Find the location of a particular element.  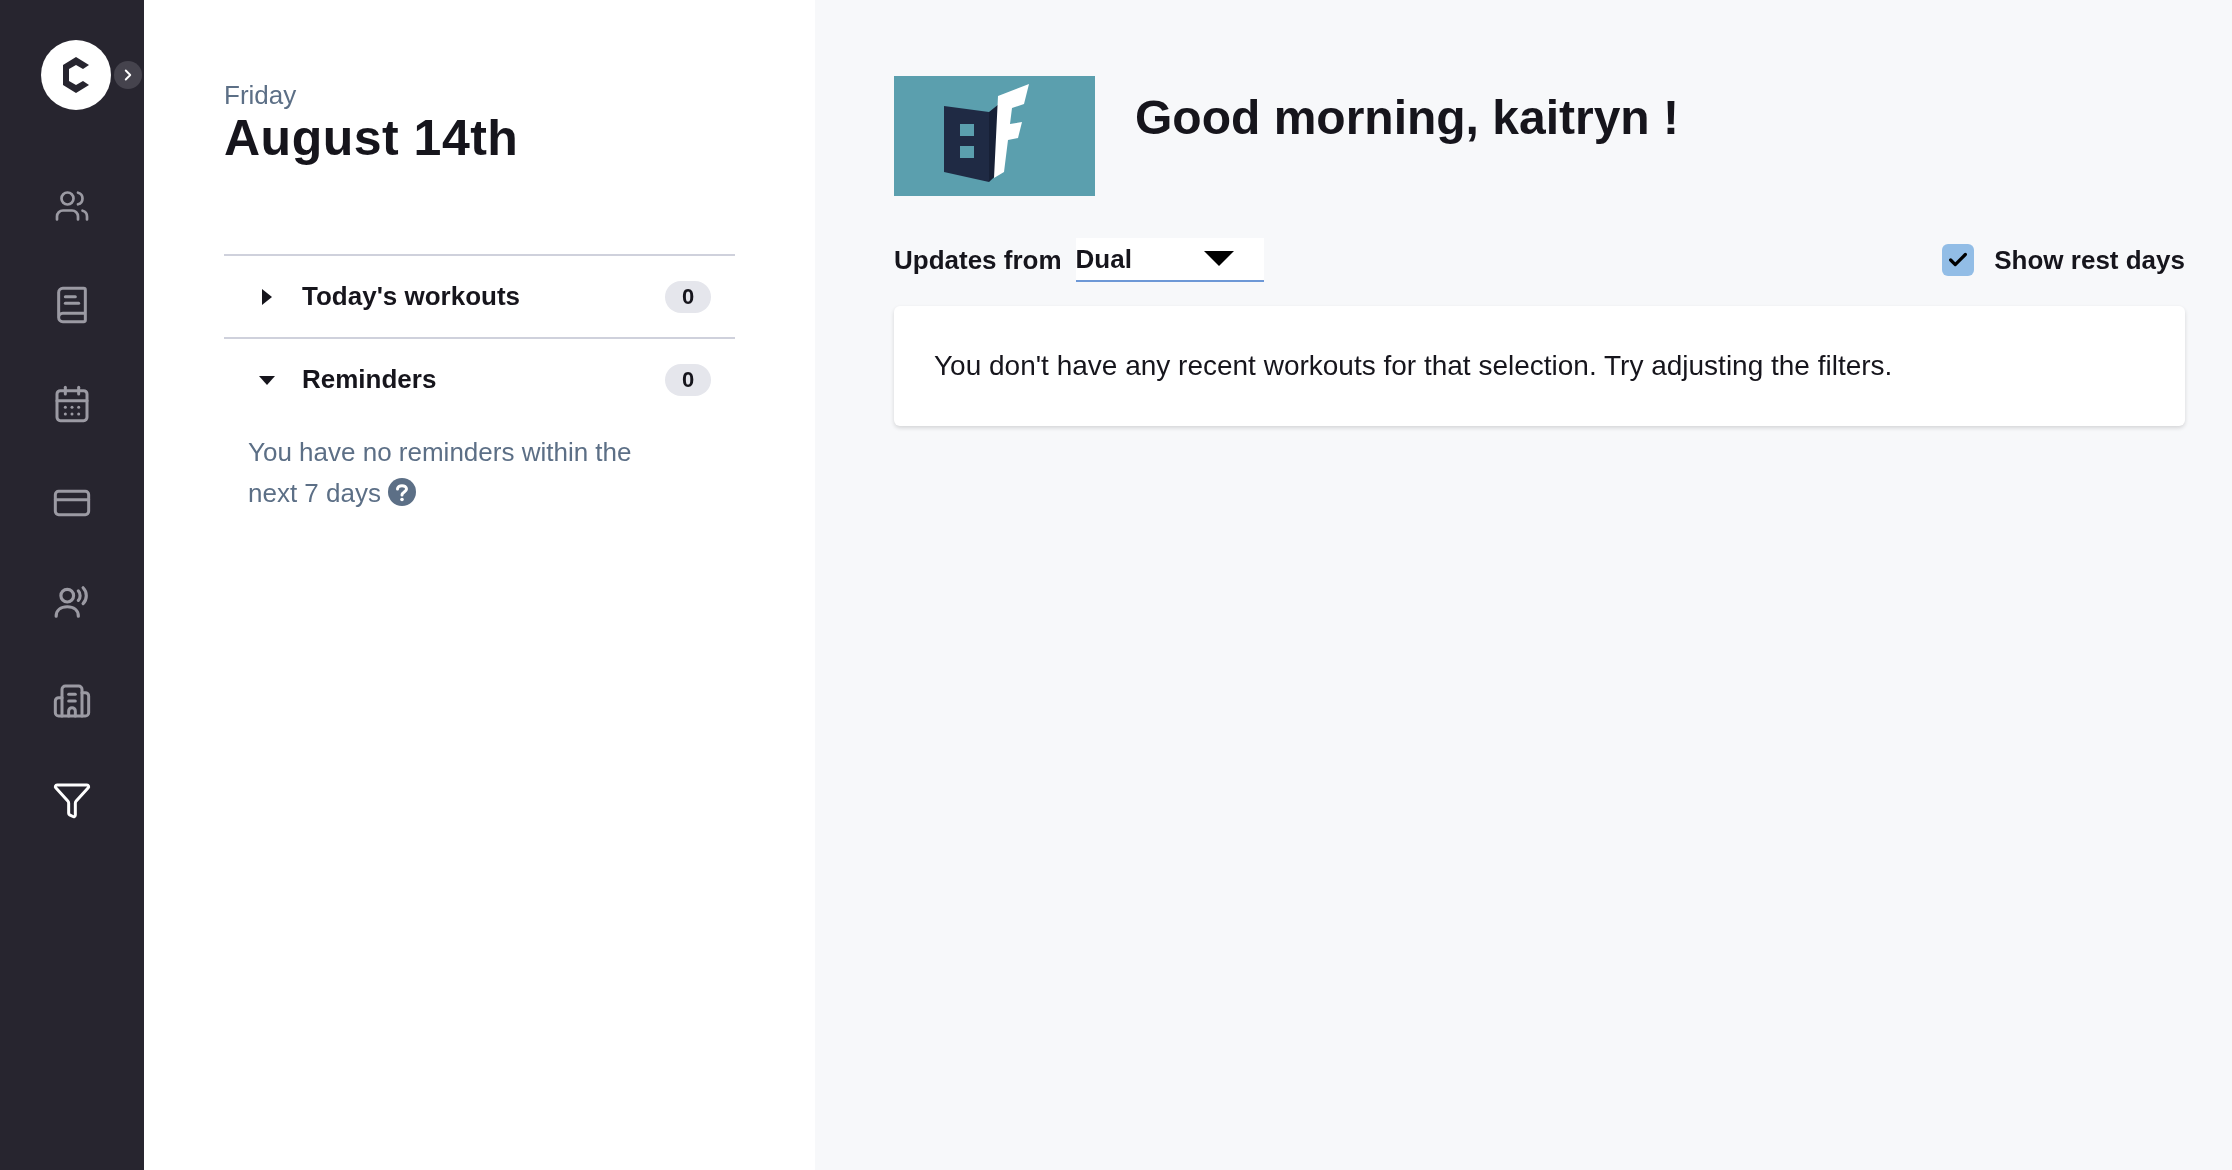

dropdown-arrow-icon is located at coordinates (1218, 259).